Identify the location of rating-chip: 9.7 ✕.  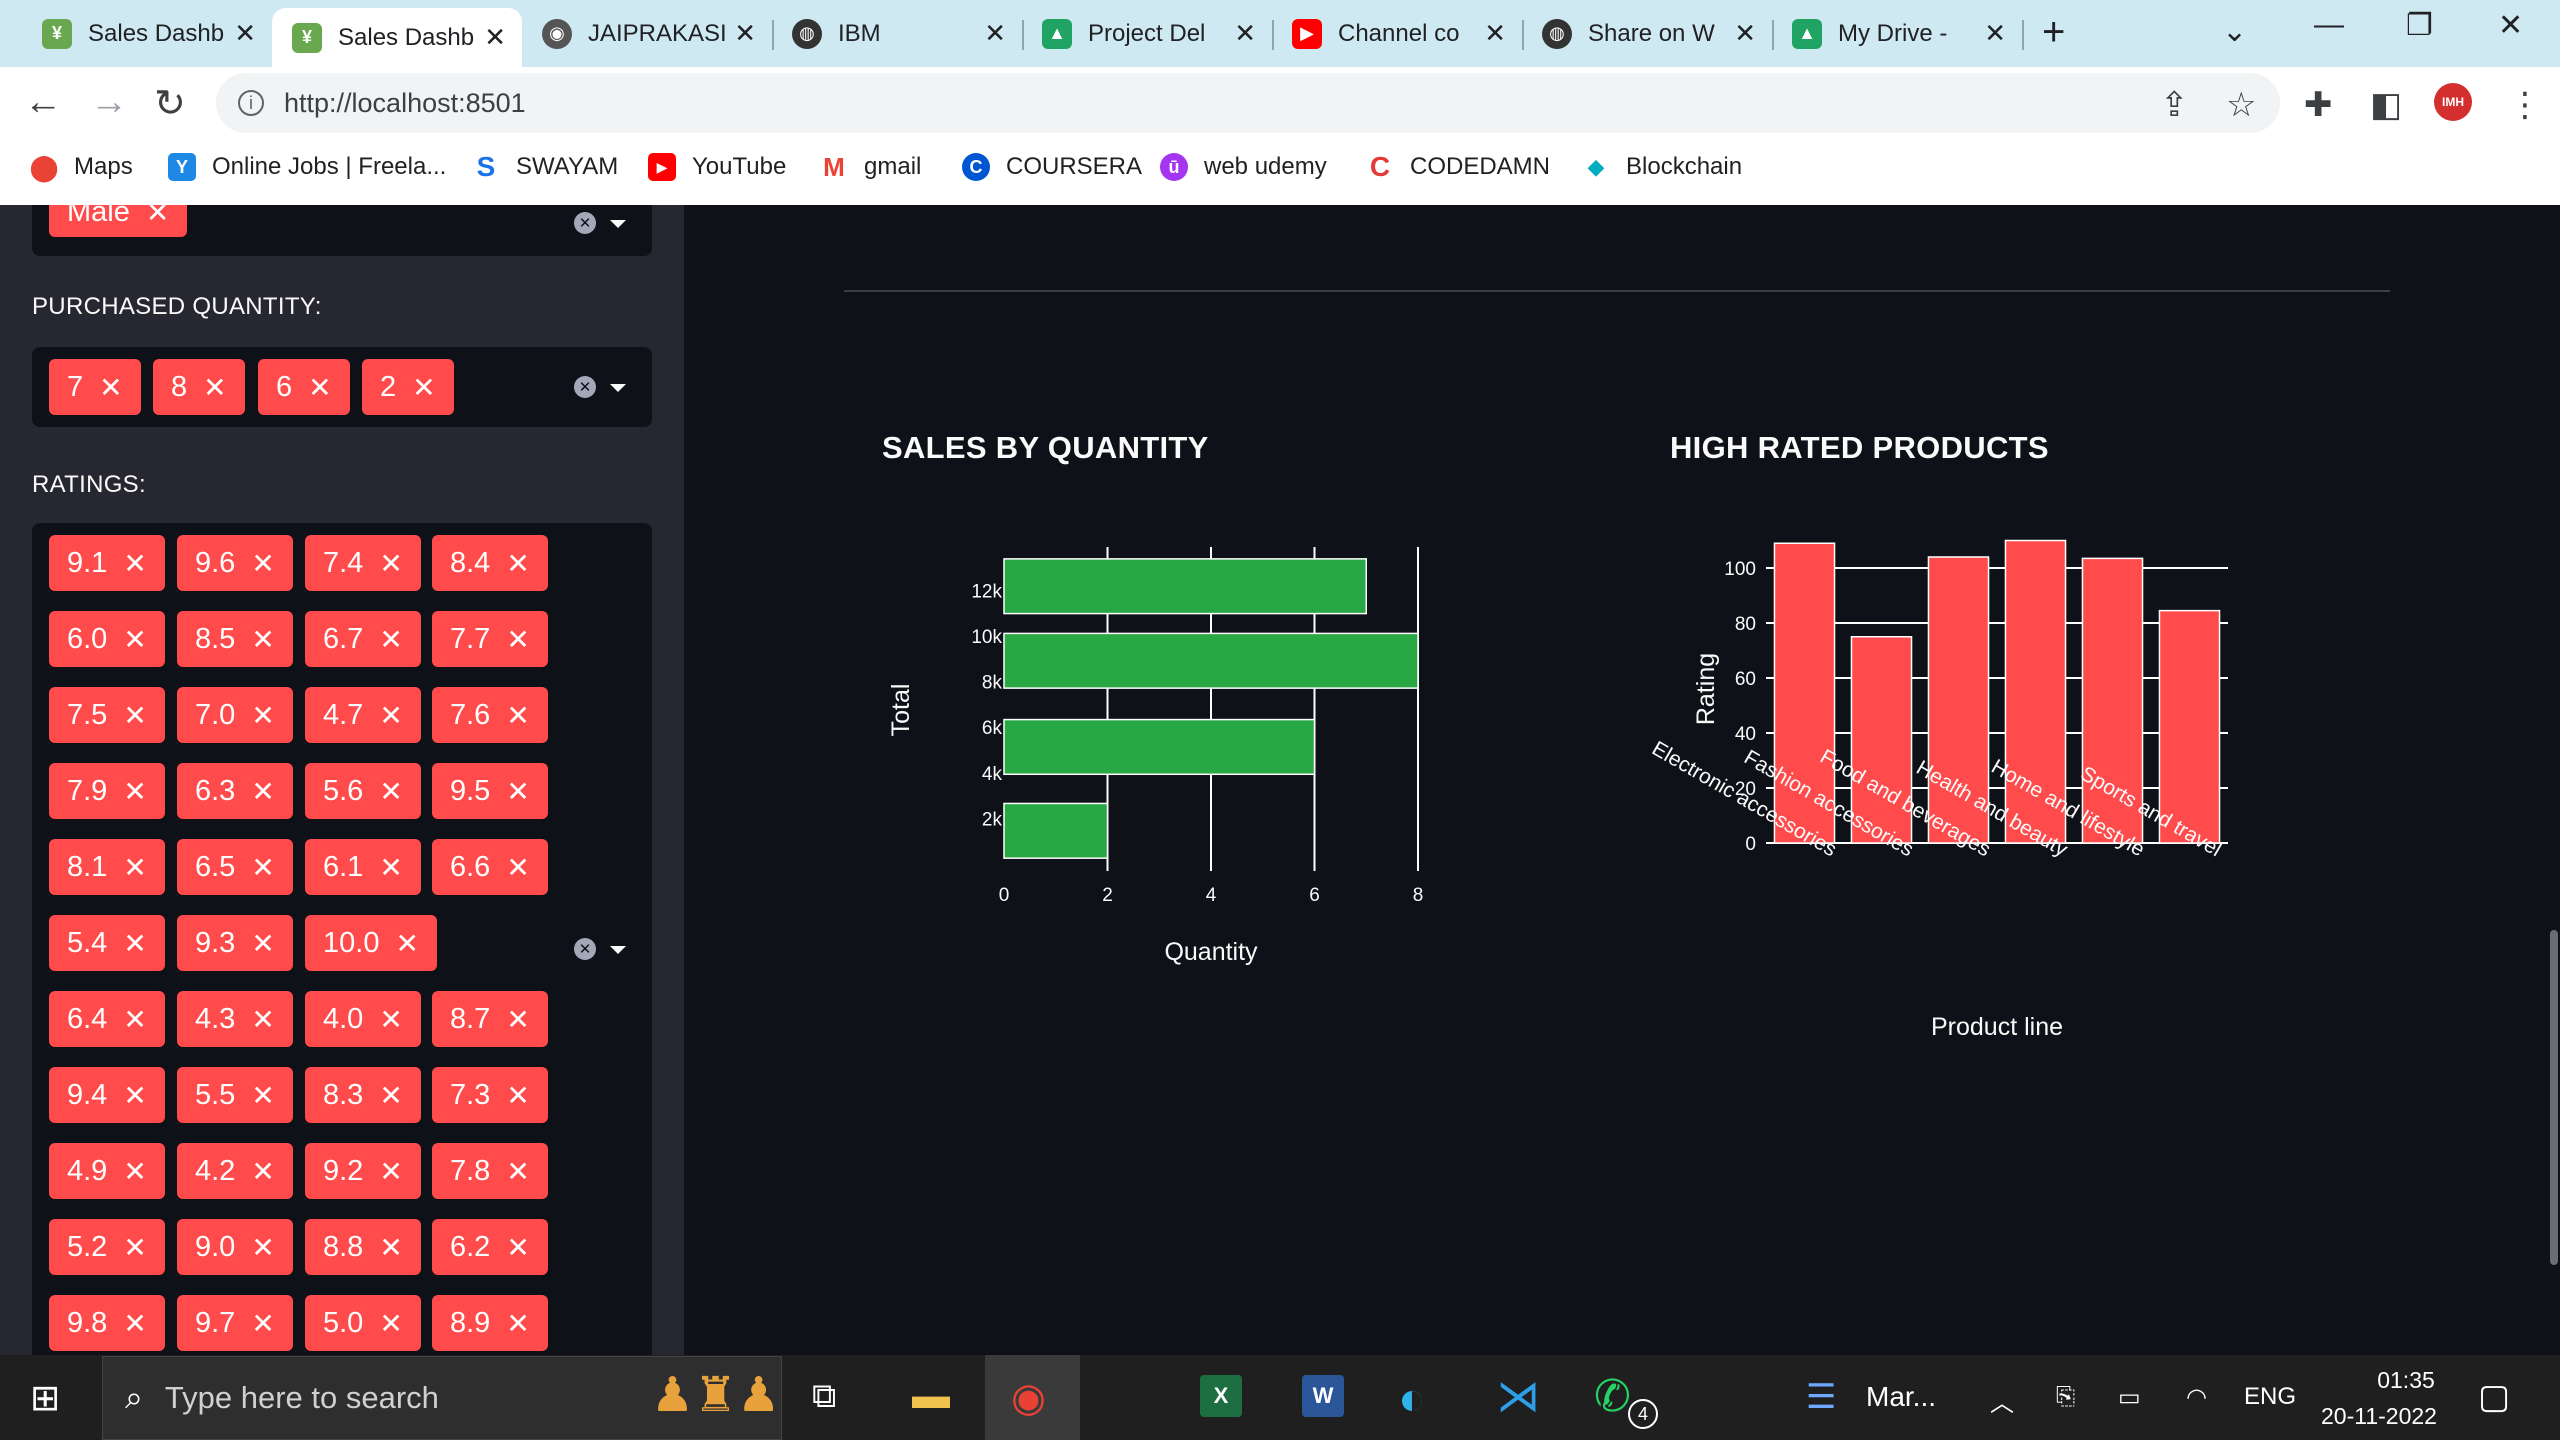
(235, 1323).